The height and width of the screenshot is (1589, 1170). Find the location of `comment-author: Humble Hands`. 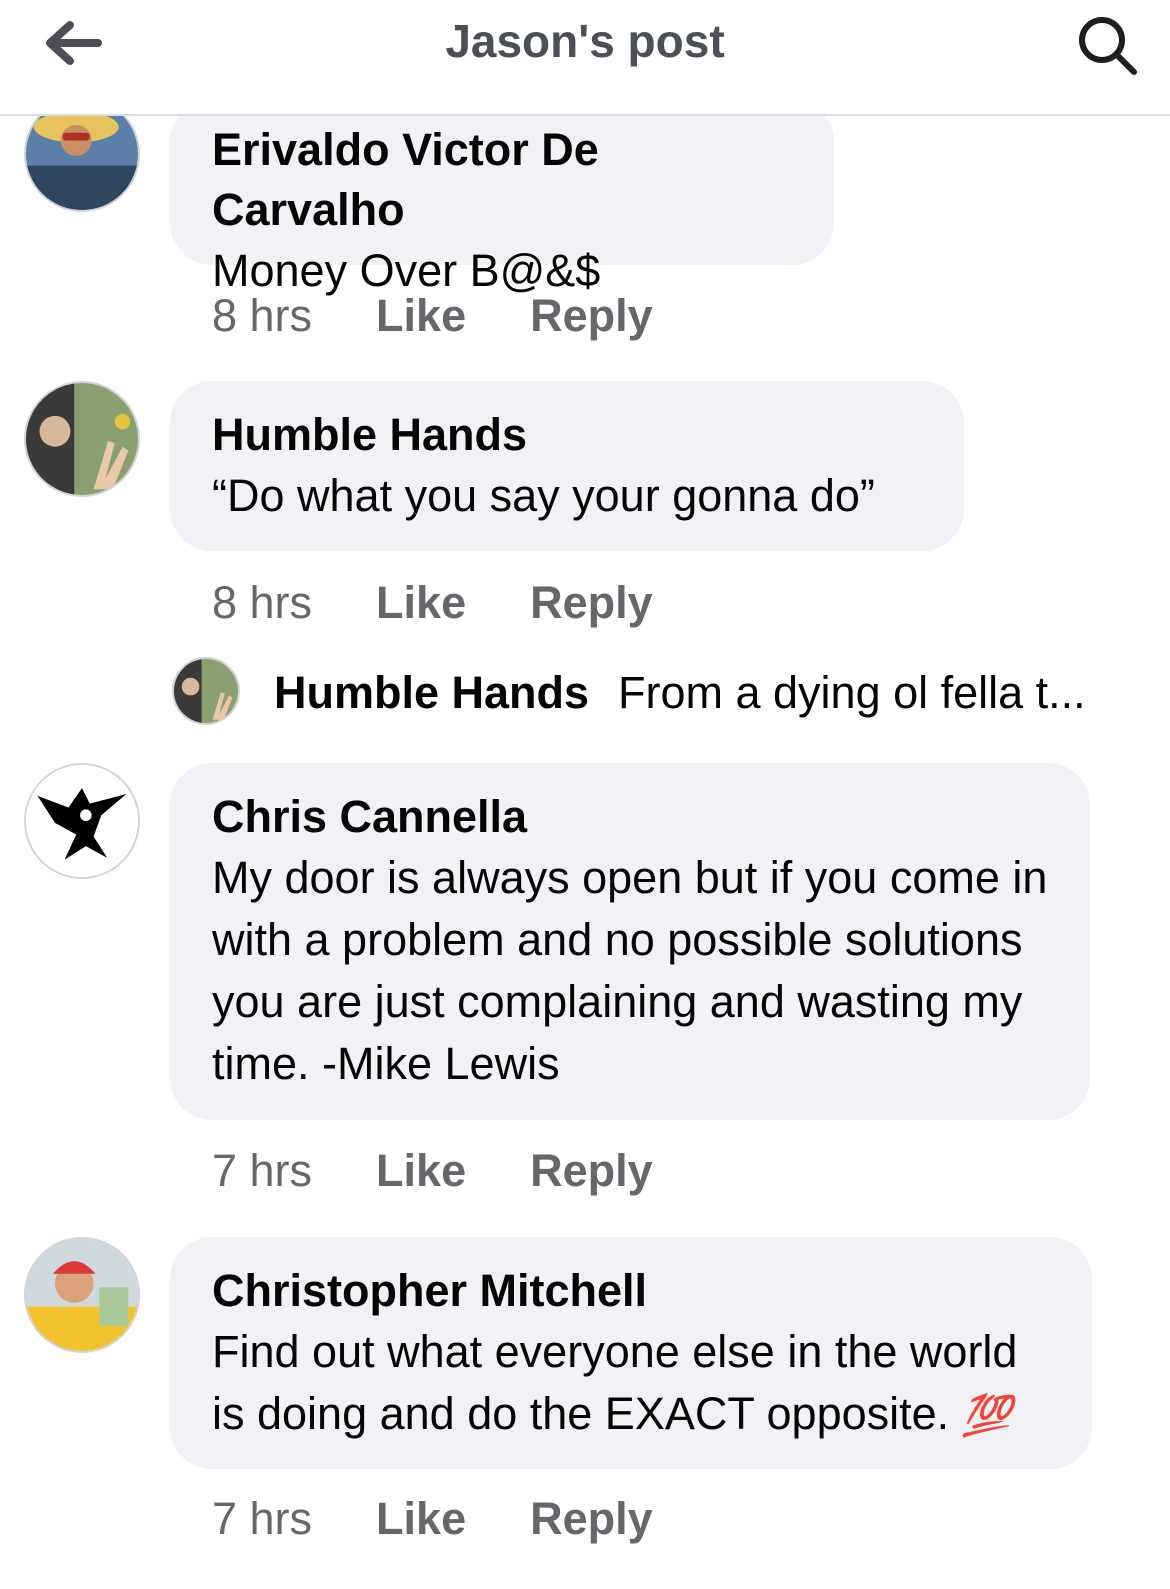

comment-author: Humble Hands is located at coordinates (567, 435).